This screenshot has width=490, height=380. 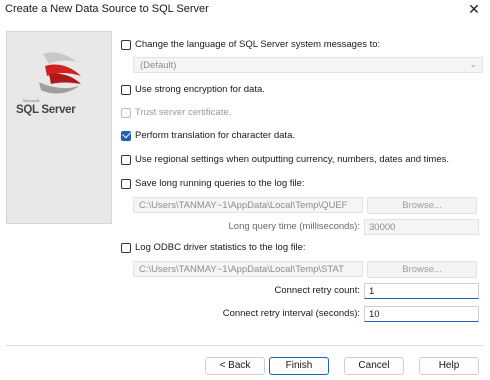 What do you see at coordinates (183, 112) in the screenshot?
I see `trust-certificate-label: Trust server certificate.` at bounding box center [183, 112].